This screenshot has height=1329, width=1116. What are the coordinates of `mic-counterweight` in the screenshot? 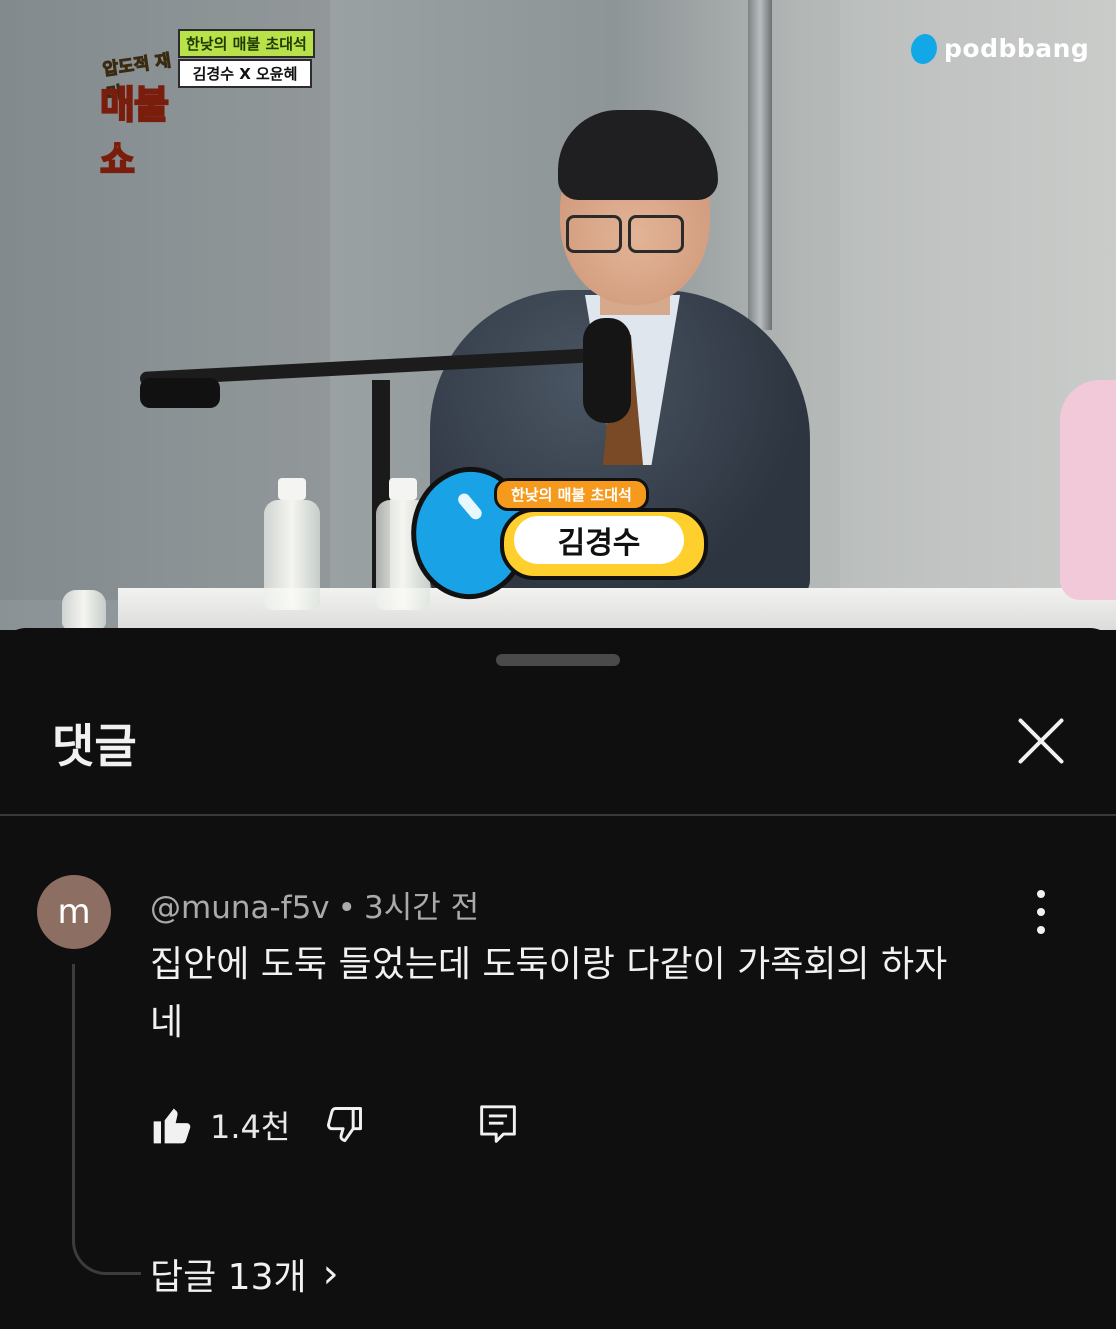 It's located at (180, 393).